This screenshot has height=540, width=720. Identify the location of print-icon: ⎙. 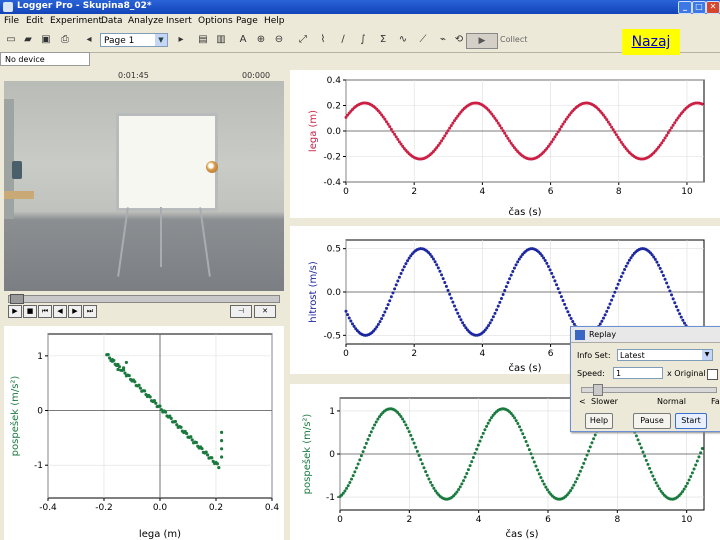
(65, 40).